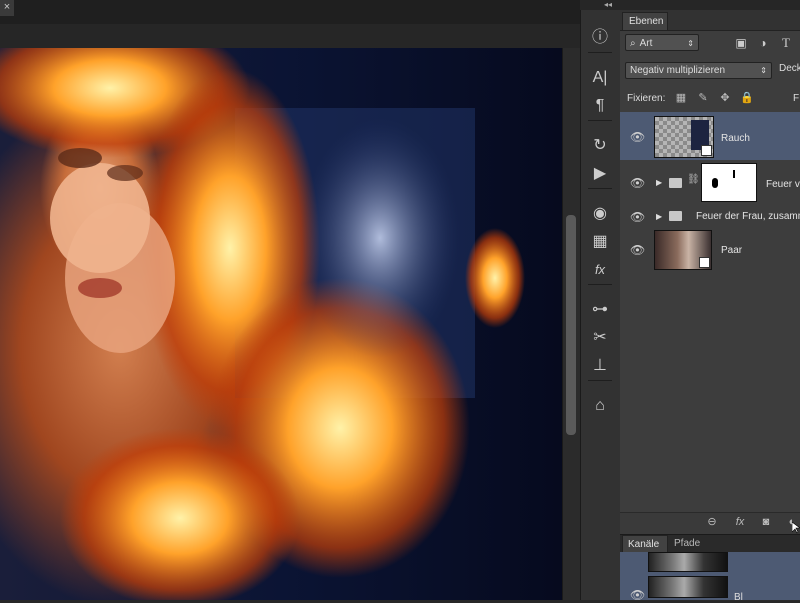  I want to click on opacity-label: Deck, so click(789, 68).